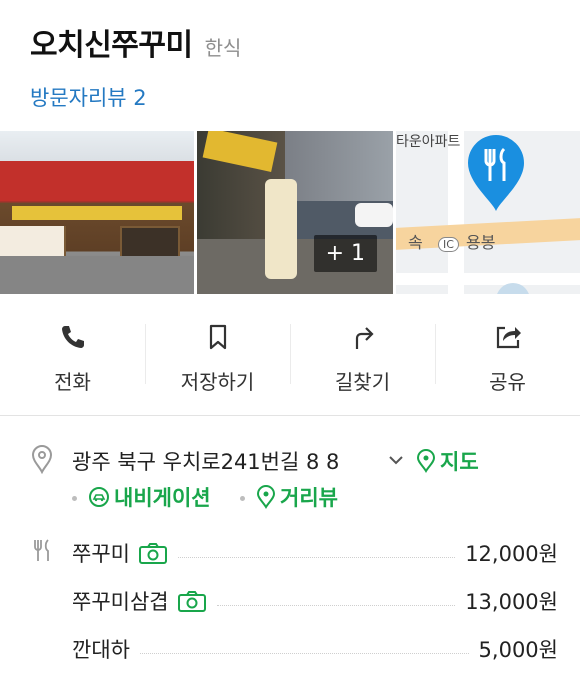 This screenshot has height=677, width=580. What do you see at coordinates (508, 337) in the screenshot?
I see `share-icon` at bounding box center [508, 337].